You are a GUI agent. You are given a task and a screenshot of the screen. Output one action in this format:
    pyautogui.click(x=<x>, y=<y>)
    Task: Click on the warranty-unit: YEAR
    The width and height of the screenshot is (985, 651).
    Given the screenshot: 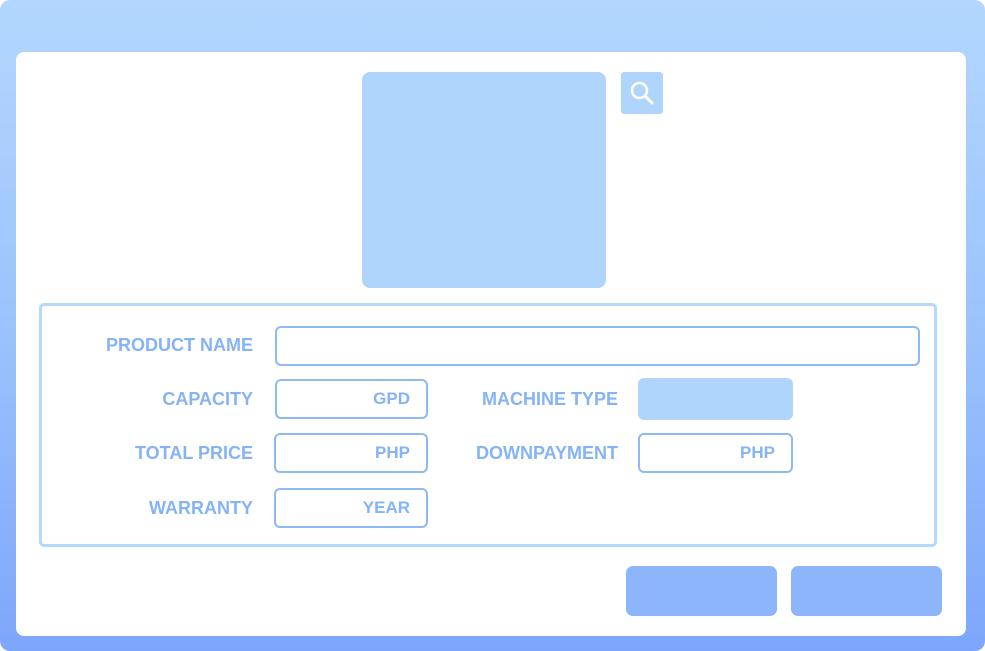 What is the action you would take?
    pyautogui.click(x=386, y=507)
    